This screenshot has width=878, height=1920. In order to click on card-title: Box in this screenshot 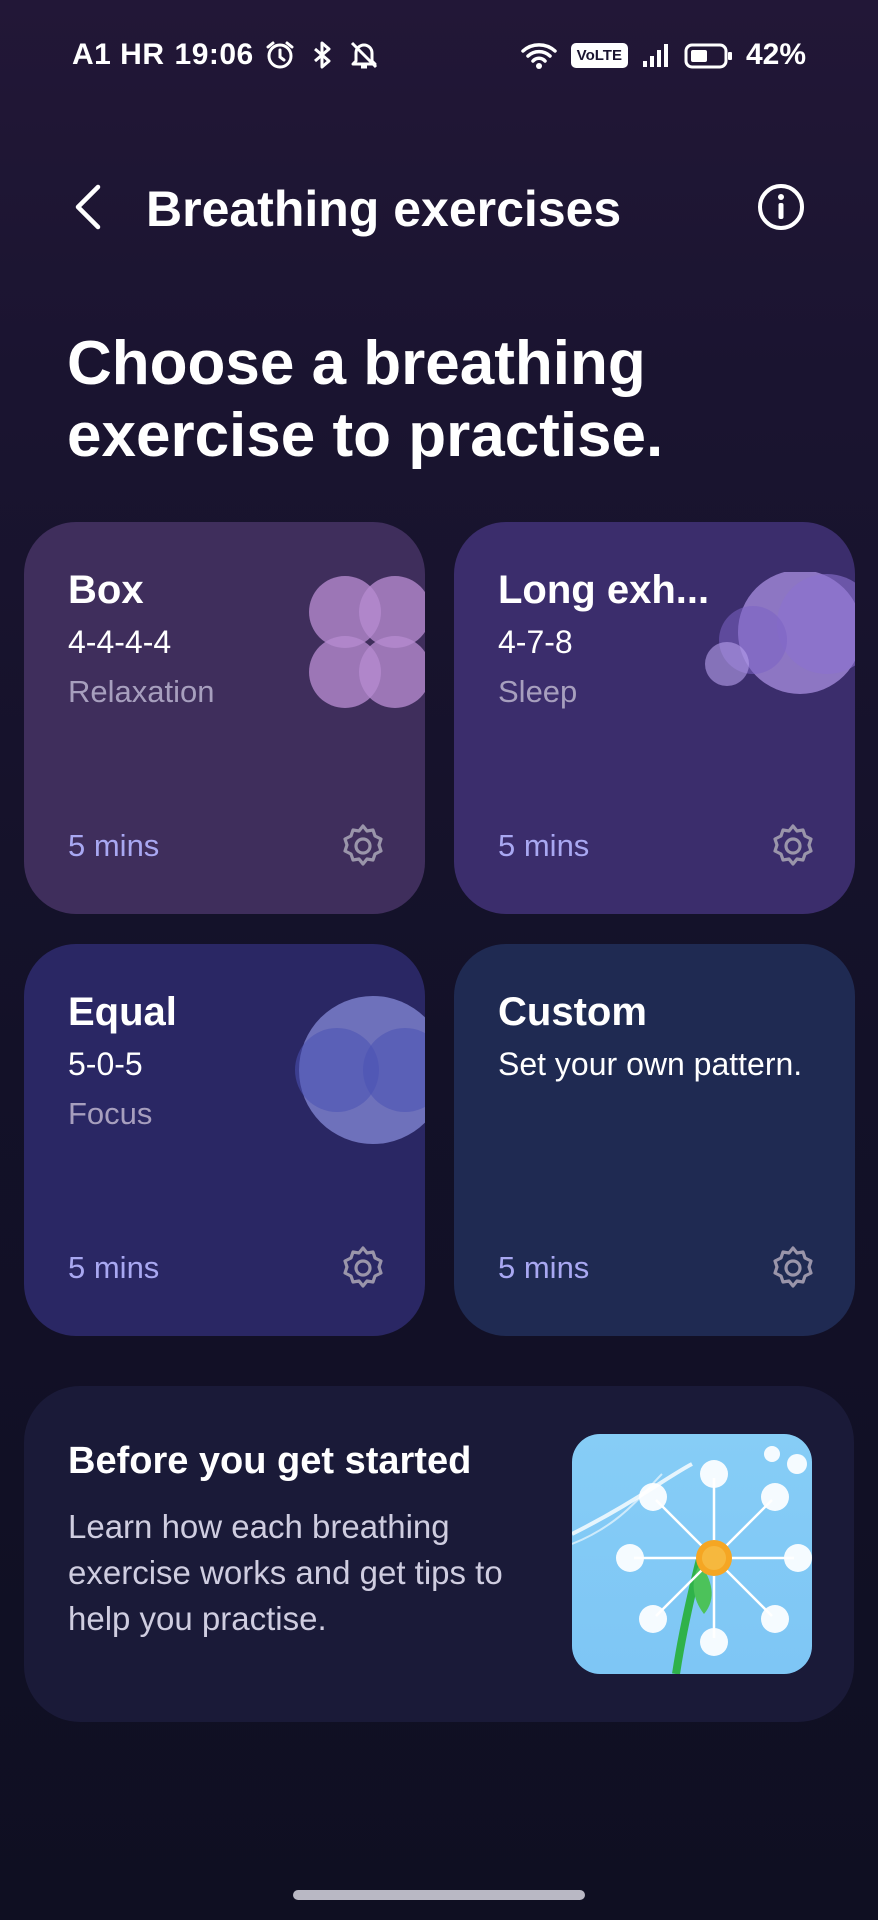, I will do `click(106, 590)`.